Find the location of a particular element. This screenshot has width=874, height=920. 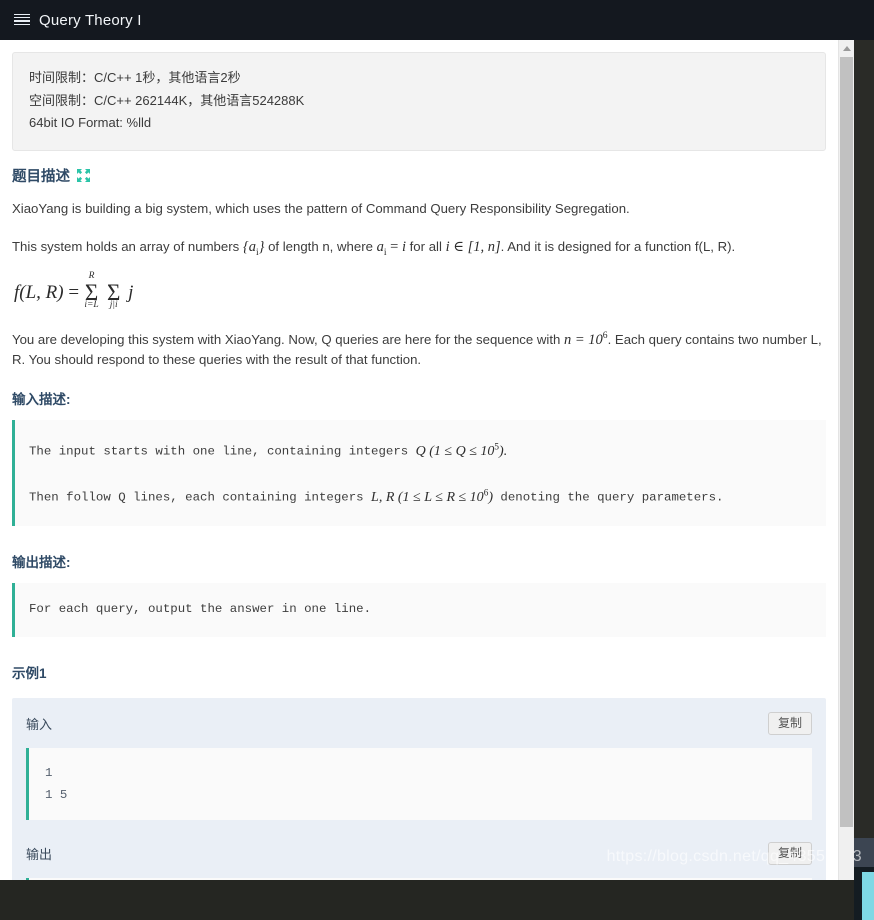

description-heading-label: 题目描述 is located at coordinates (41, 175).